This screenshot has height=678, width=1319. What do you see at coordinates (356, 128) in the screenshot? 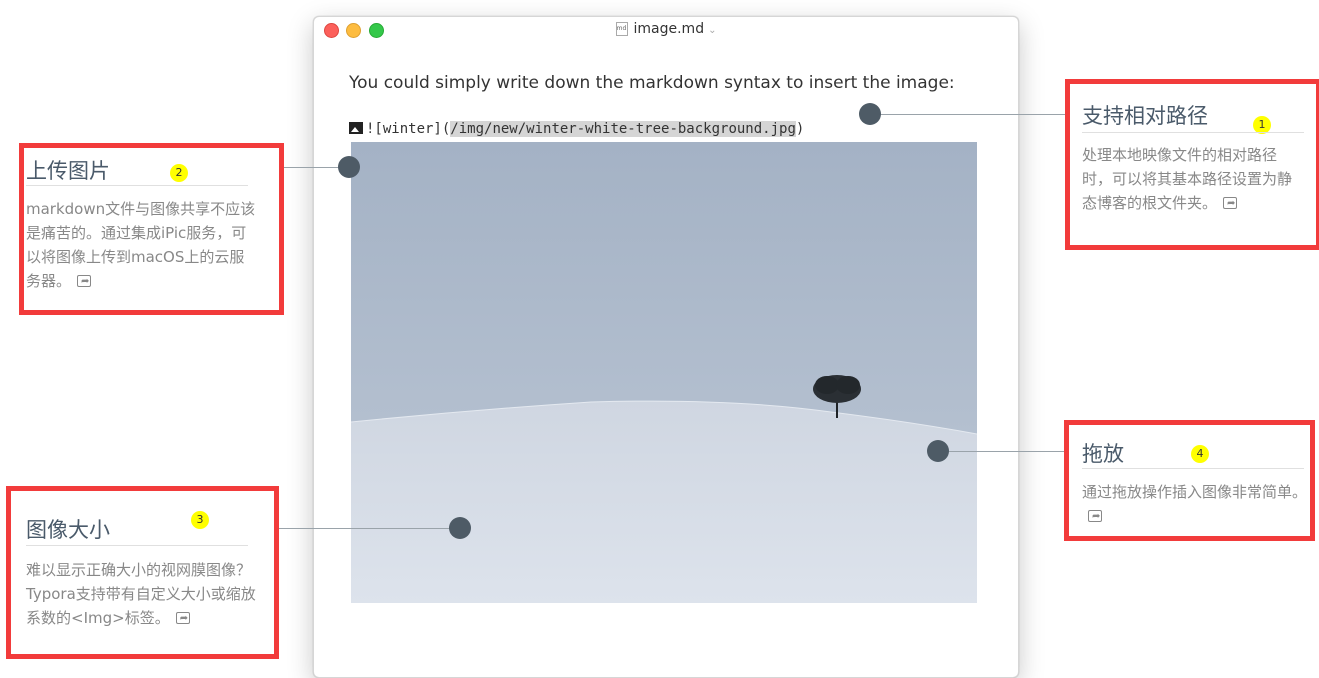
I see `image-icon` at bounding box center [356, 128].